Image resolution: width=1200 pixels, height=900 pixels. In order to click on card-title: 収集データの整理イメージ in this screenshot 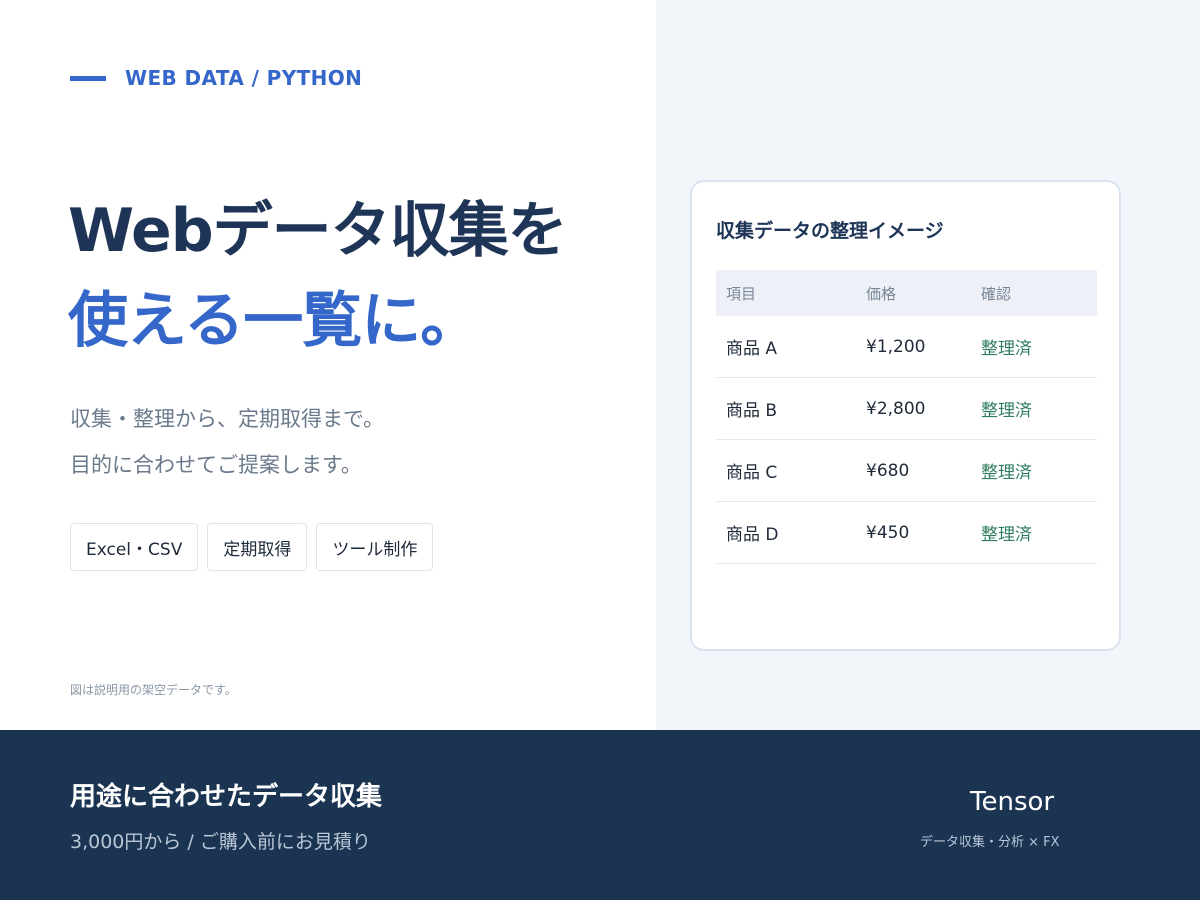, I will do `click(830, 231)`.